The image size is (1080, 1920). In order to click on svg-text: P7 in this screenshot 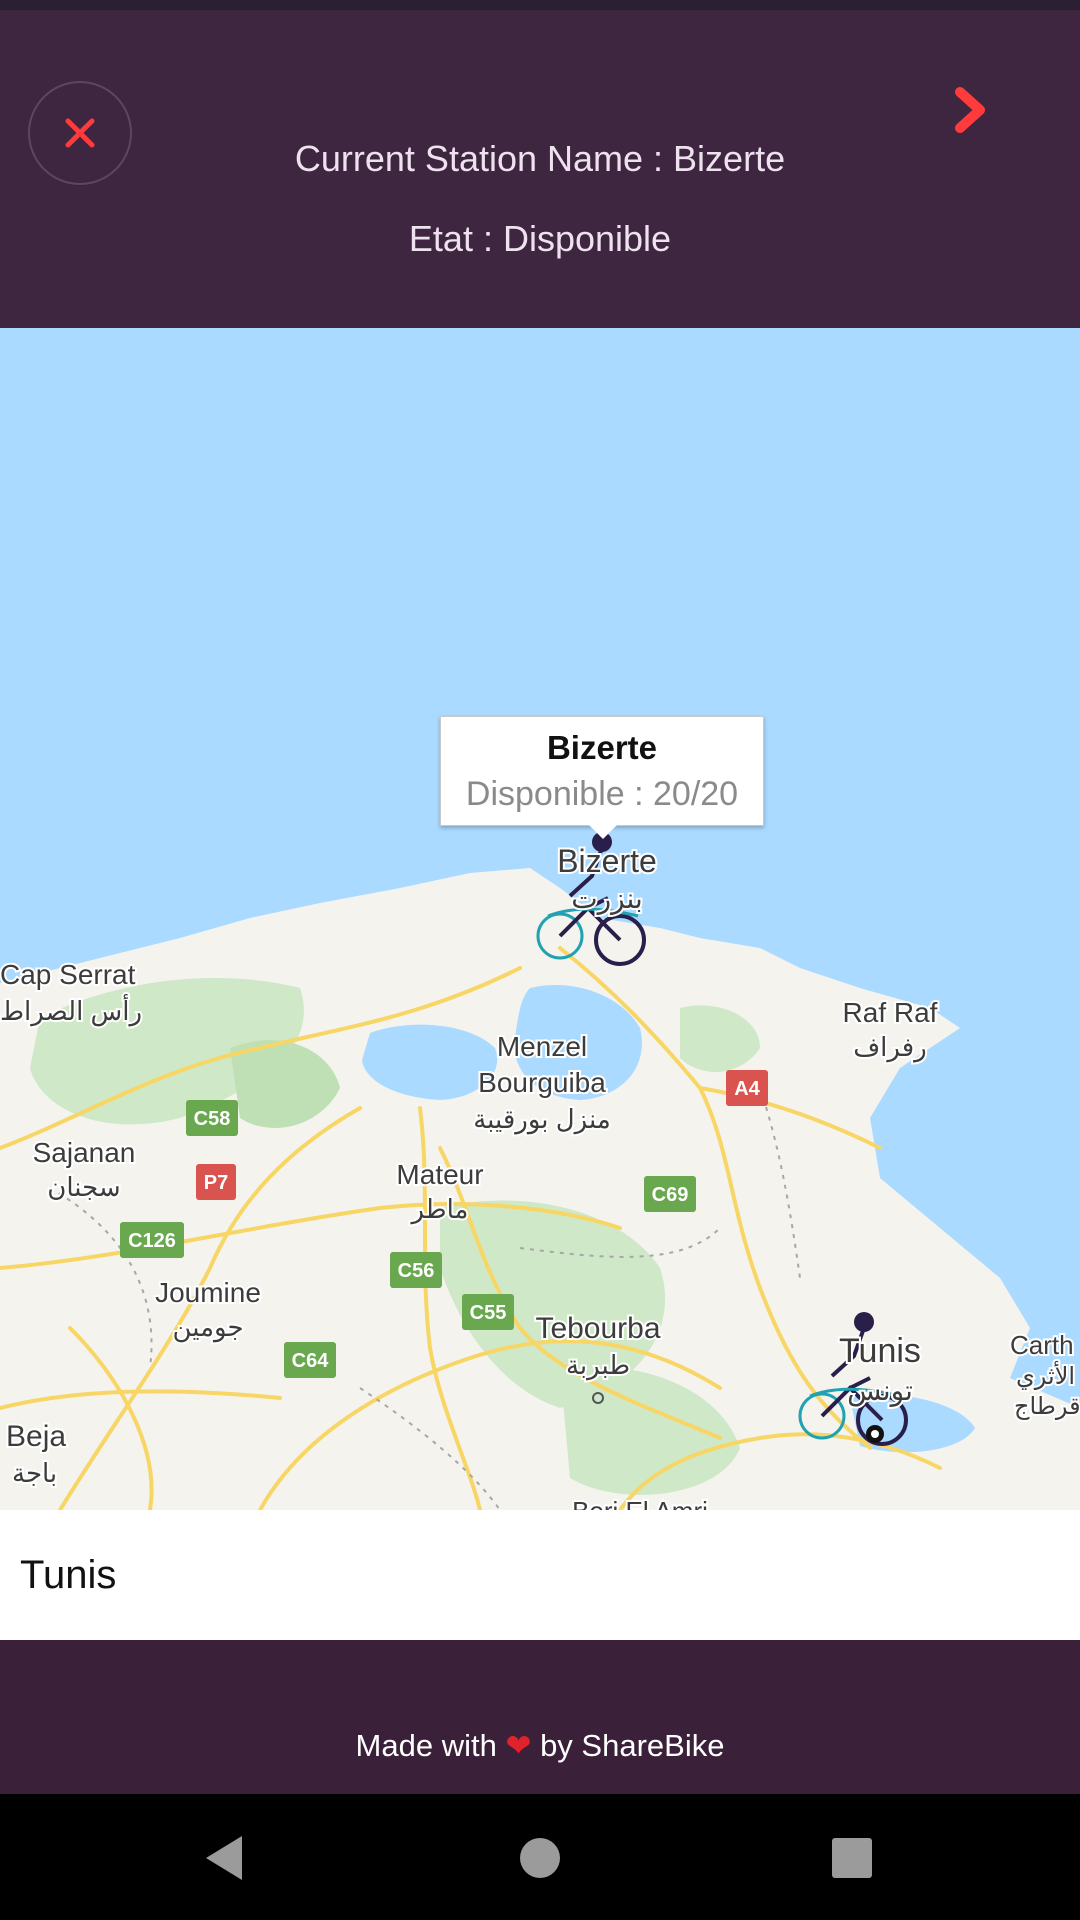, I will do `click(216, 1183)`.